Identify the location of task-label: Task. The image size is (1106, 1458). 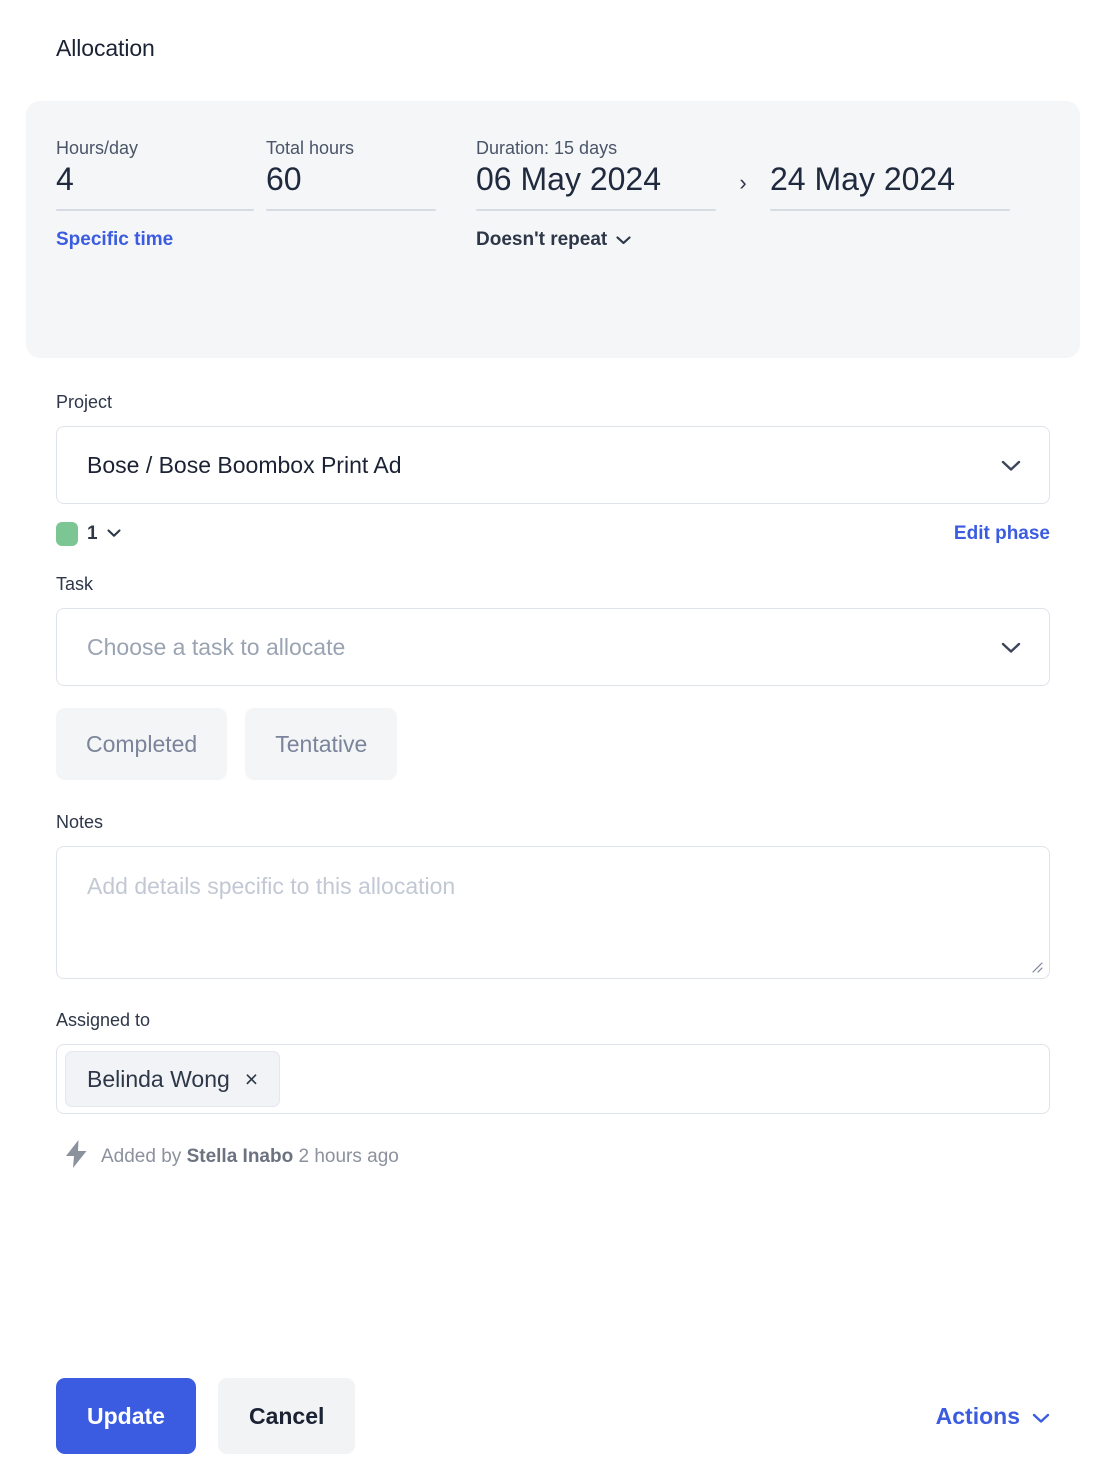
(75, 584).